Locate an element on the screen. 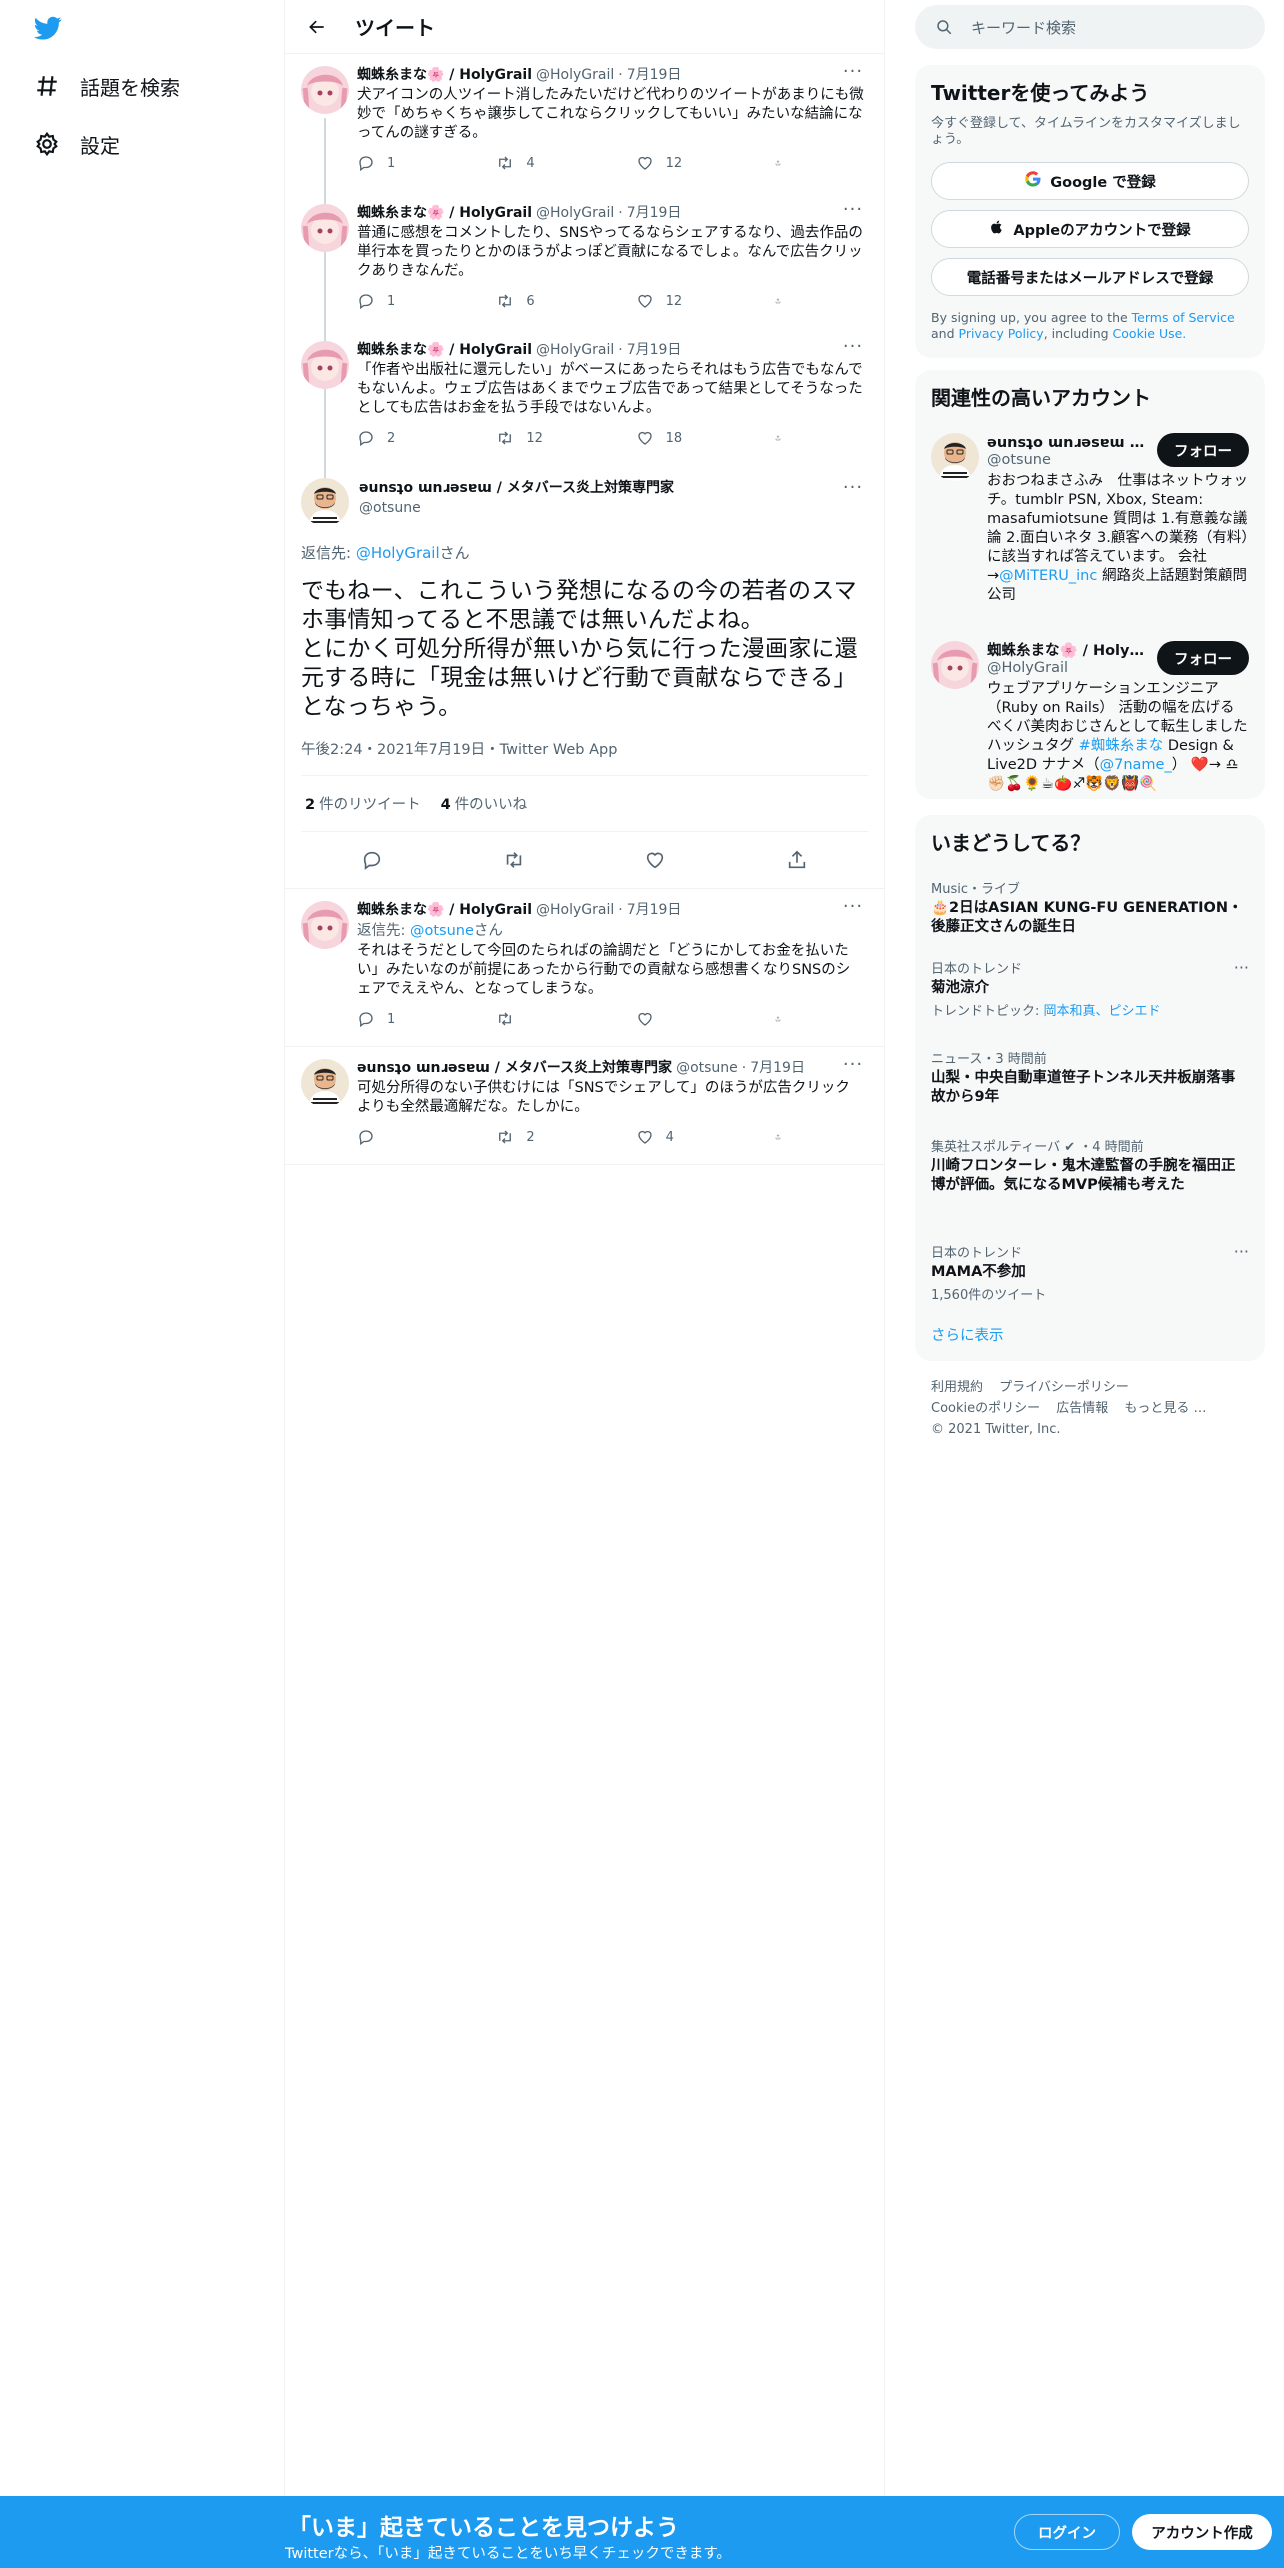 The width and height of the screenshot is (1284, 2568). trend-item: 日本のトレンド MAMA不参加 1,560件のツイート ··· is located at coordinates (1090, 1269).